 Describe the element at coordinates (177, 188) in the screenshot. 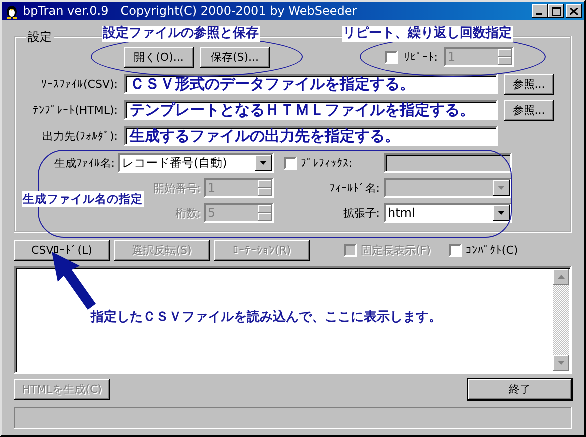

I see `start-number-label: 開始番号:` at that location.